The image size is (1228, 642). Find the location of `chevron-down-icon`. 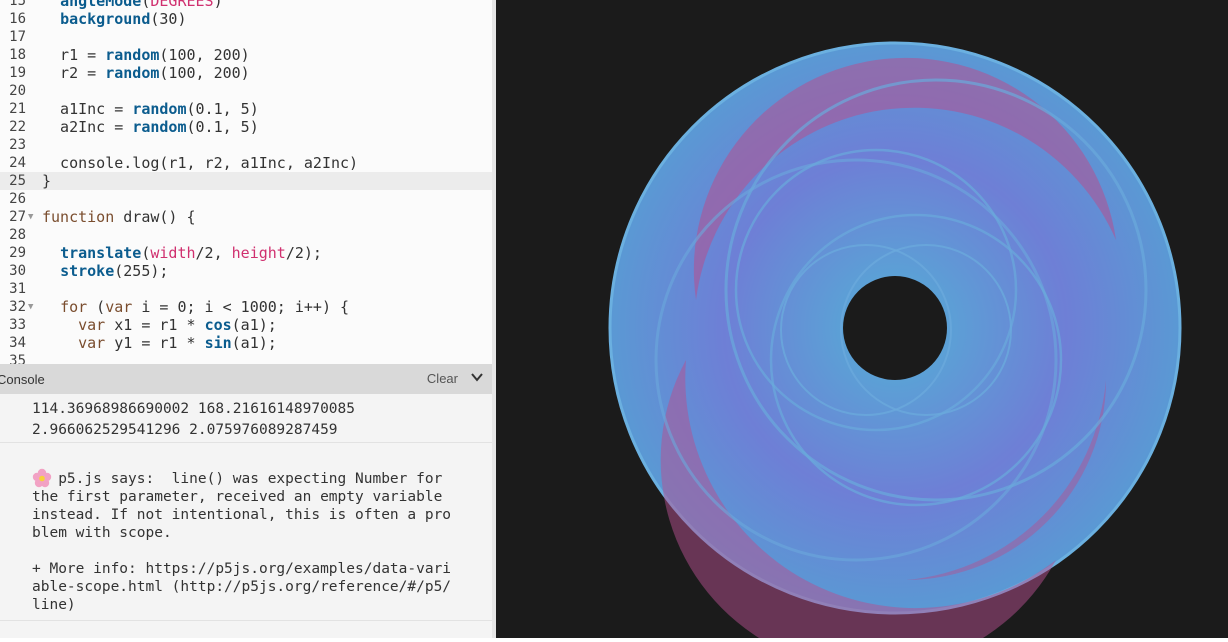

chevron-down-icon is located at coordinates (477, 377).